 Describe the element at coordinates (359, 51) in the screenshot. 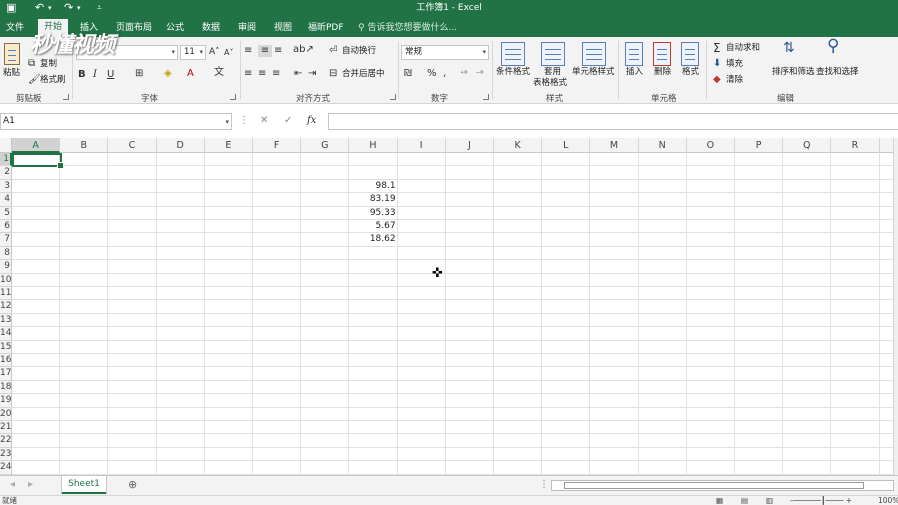

I see `wrap-text-button: 自动换行` at that location.